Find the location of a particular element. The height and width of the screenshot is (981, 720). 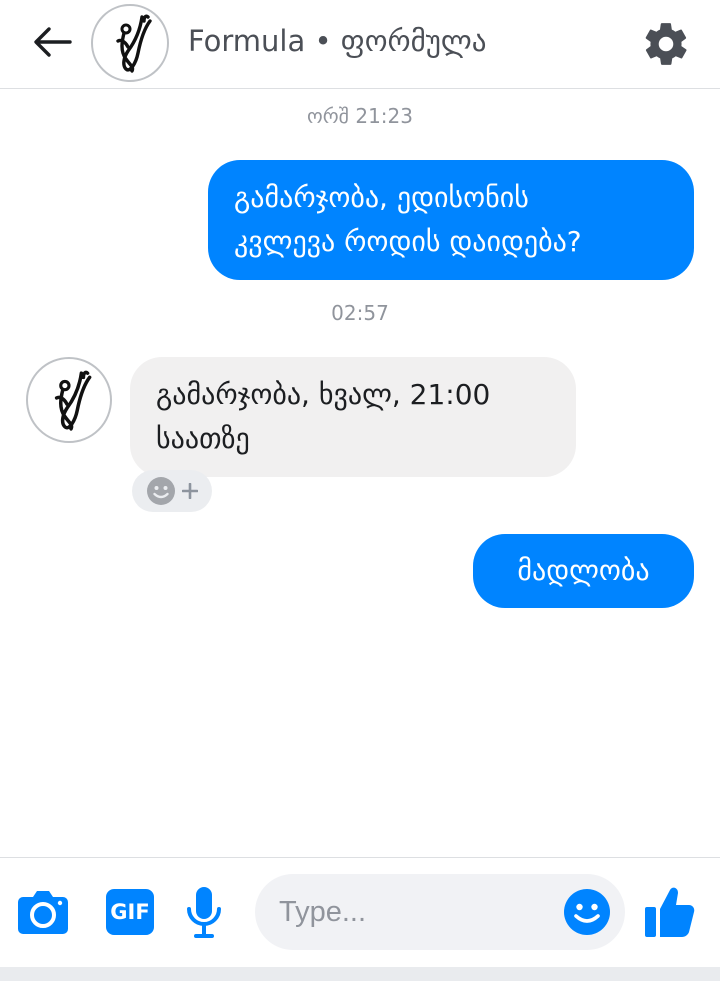

message-text-line: გამარჯობა, ედისონის is located at coordinates (381, 197).